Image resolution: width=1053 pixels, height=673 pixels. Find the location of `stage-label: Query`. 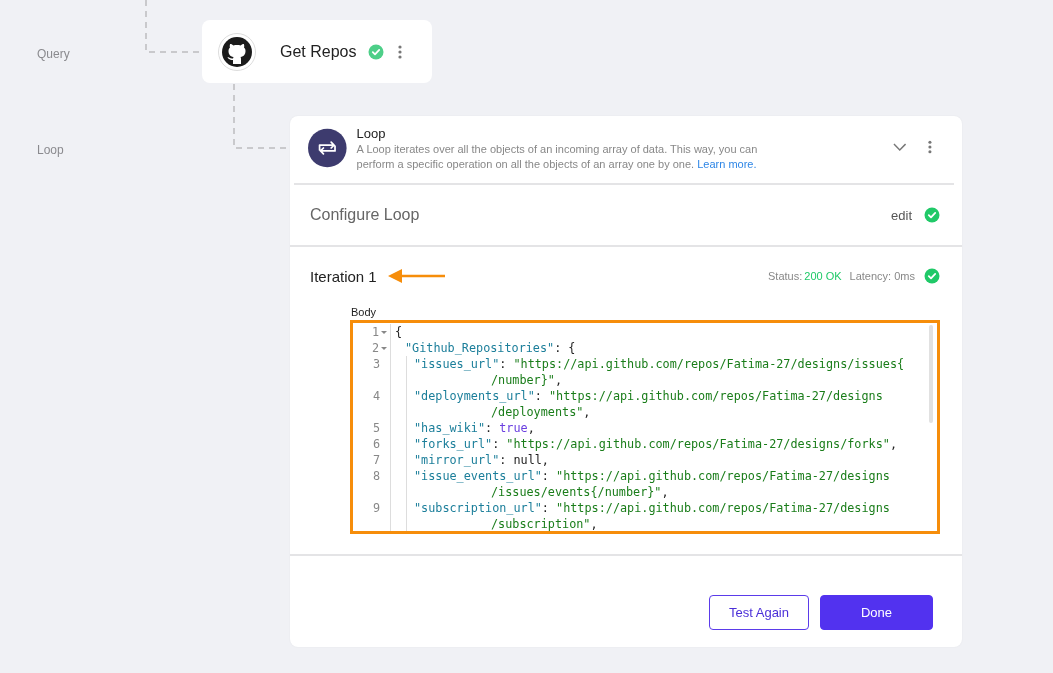

stage-label: Query is located at coordinates (53, 54).